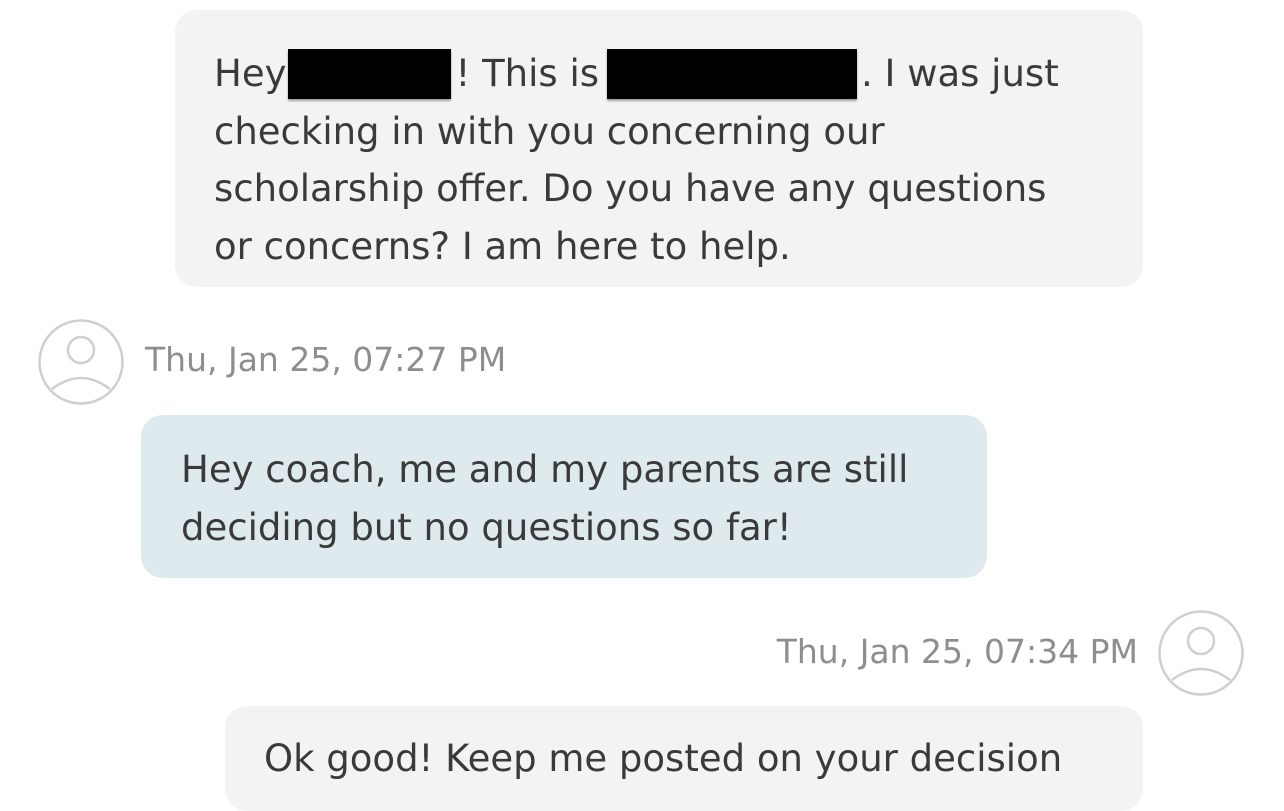  I want to click on message-line: deciding but no questions so far!, so click(486, 527).